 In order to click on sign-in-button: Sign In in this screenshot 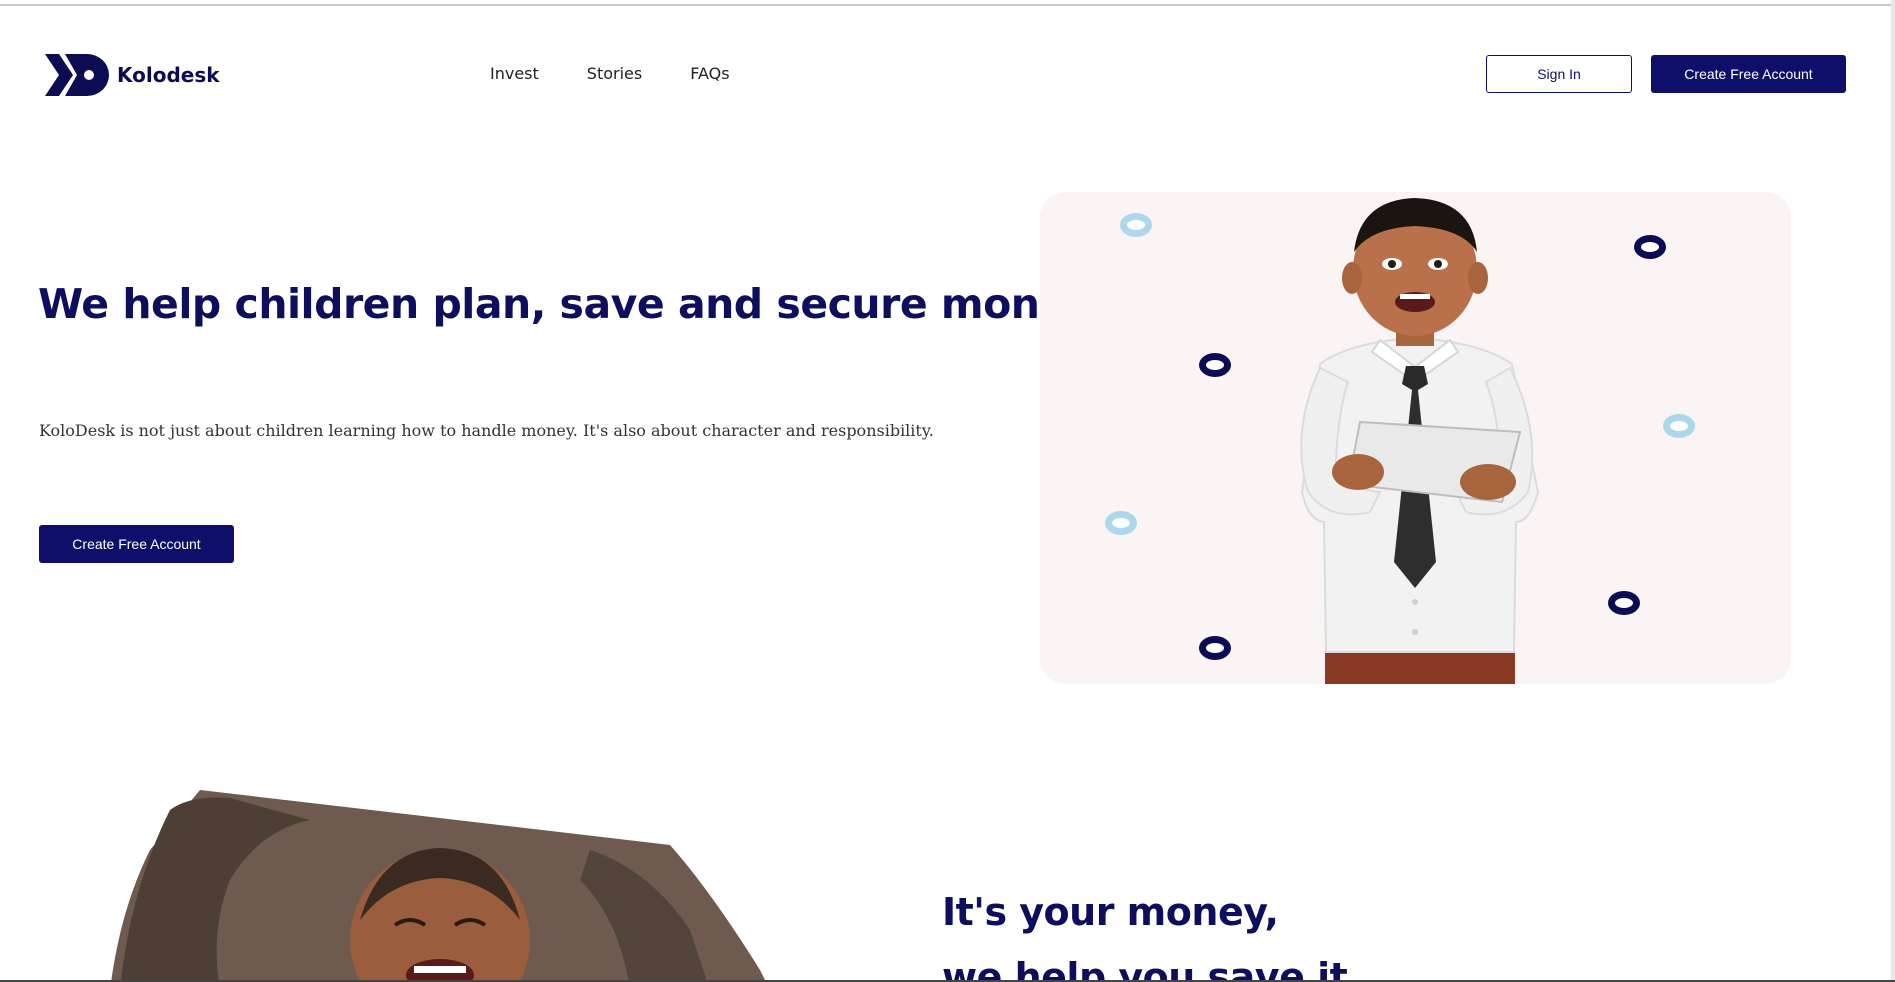, I will do `click(1559, 74)`.